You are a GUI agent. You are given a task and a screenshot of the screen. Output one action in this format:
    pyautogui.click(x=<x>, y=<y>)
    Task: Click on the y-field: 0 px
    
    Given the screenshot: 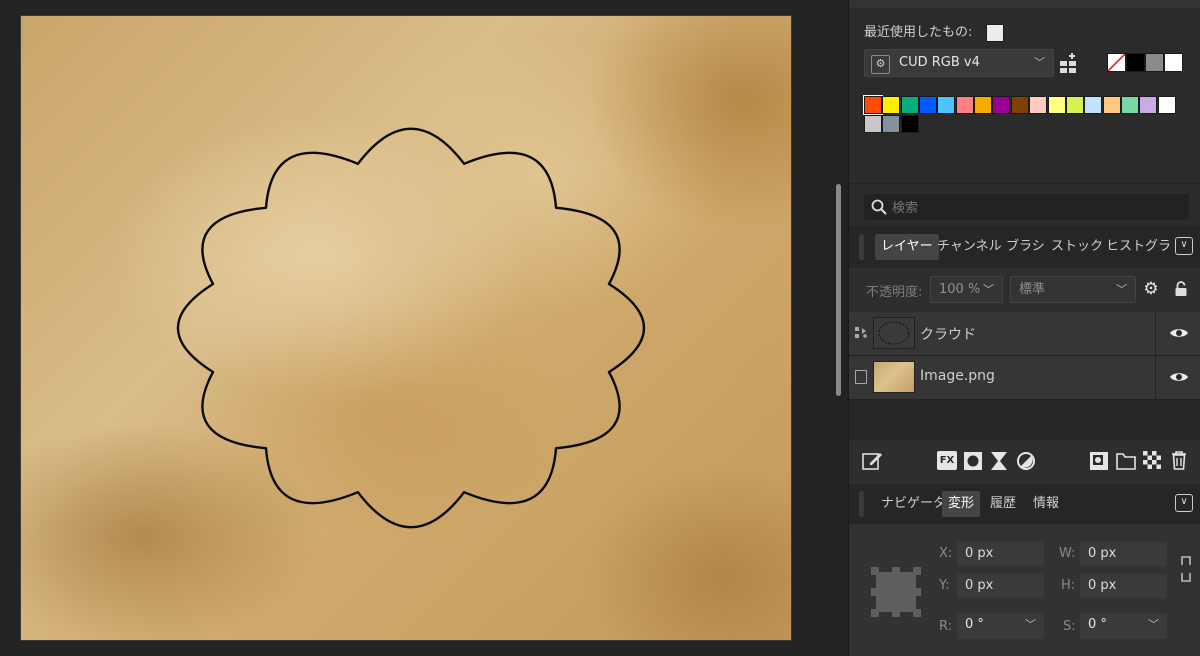 What is the action you would take?
    pyautogui.click(x=1000, y=586)
    